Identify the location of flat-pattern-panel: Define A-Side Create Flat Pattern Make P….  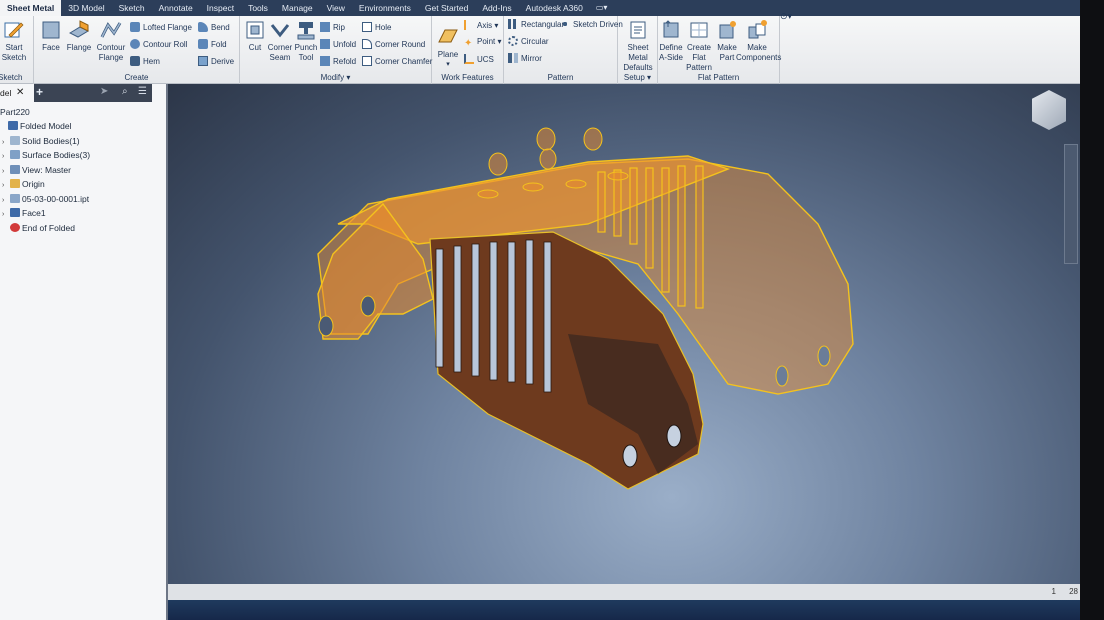
(720, 50).